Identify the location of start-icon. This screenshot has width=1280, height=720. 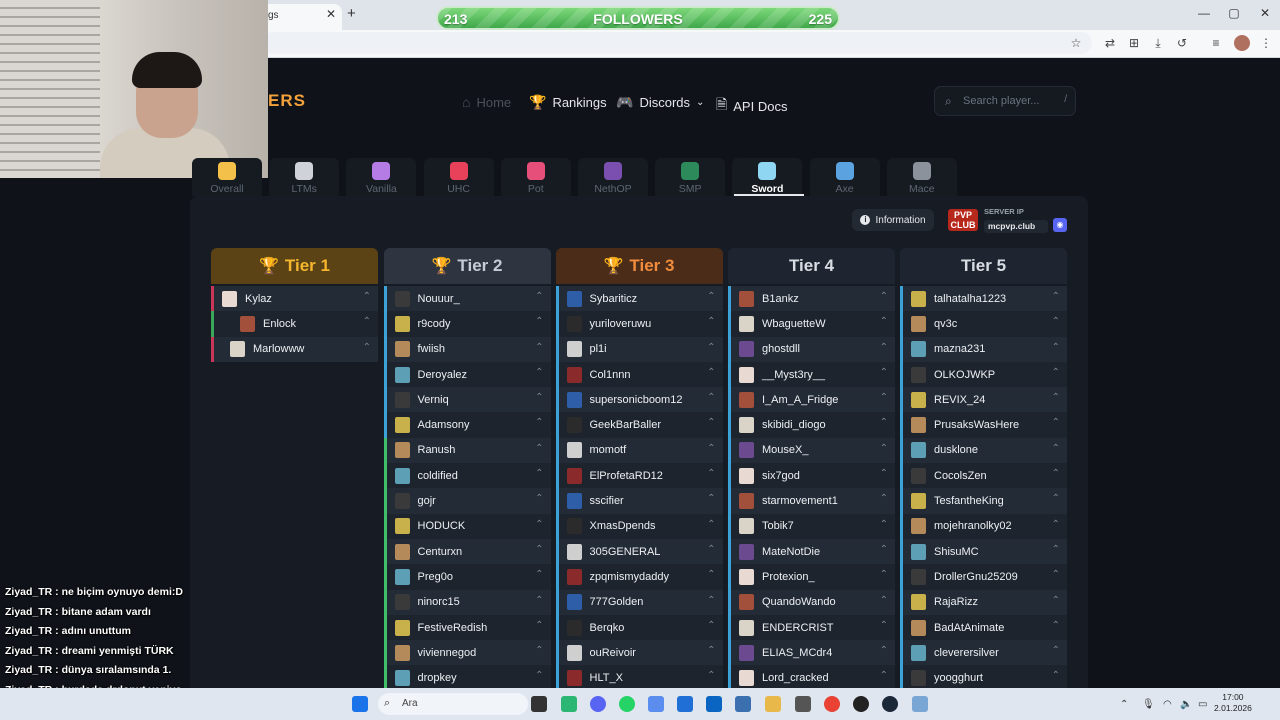
(360, 704).